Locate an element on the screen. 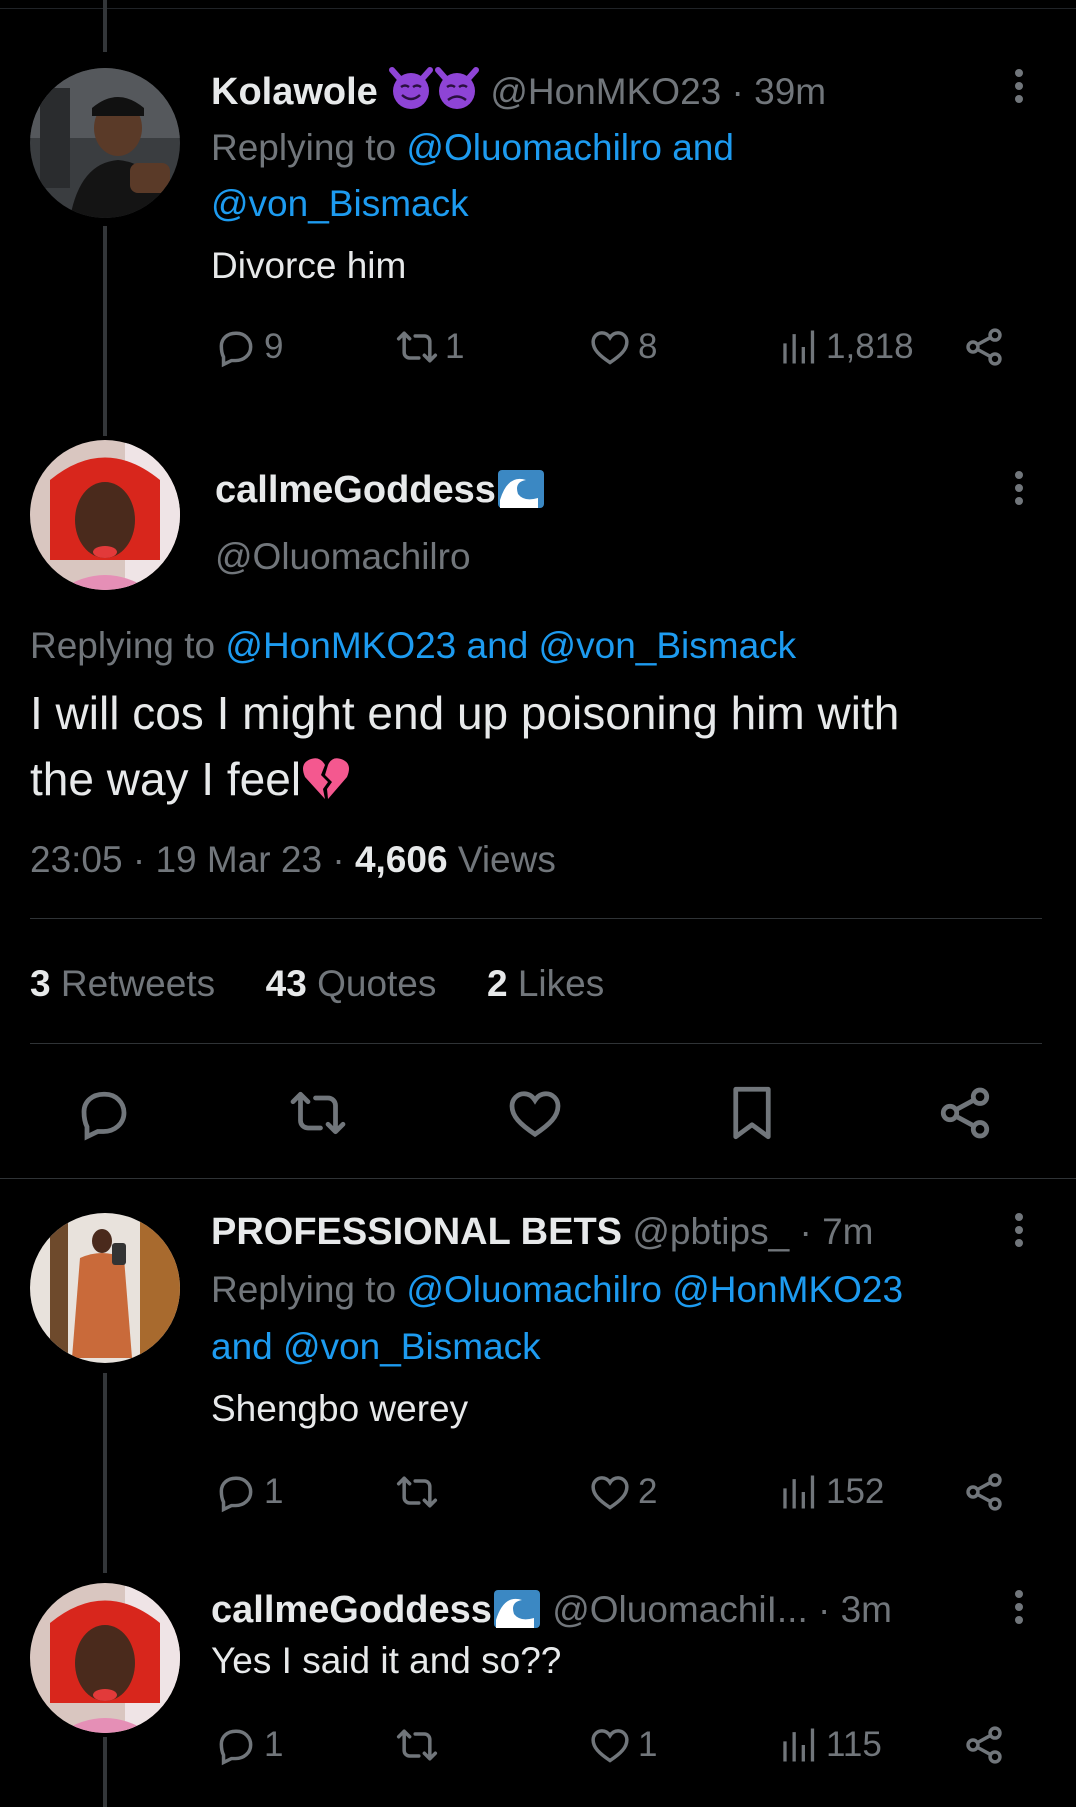 This screenshot has width=1076, height=1807. main-timestamp: 23:05 · 19 Mar 23 · is located at coordinates (187, 859).